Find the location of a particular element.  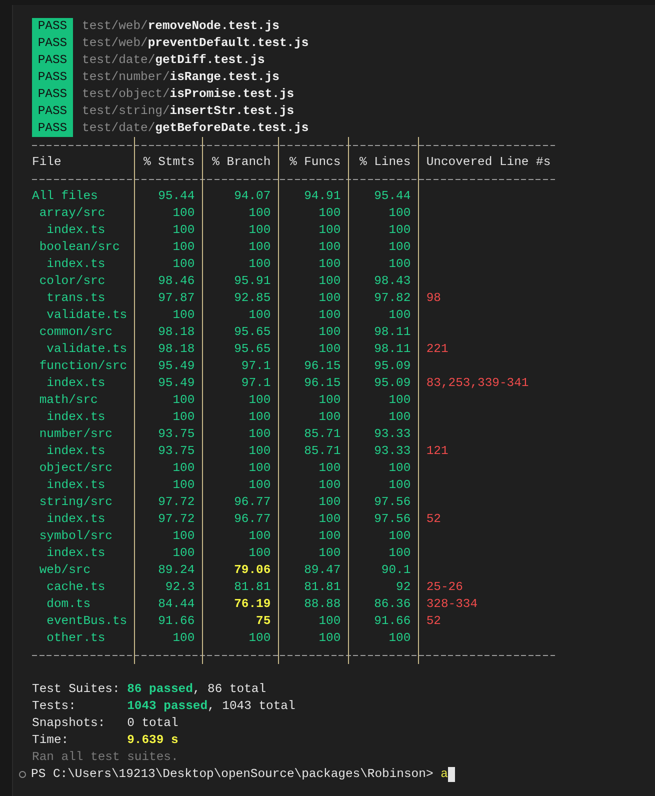

summary-label: Test Suites: is located at coordinates (76, 689).